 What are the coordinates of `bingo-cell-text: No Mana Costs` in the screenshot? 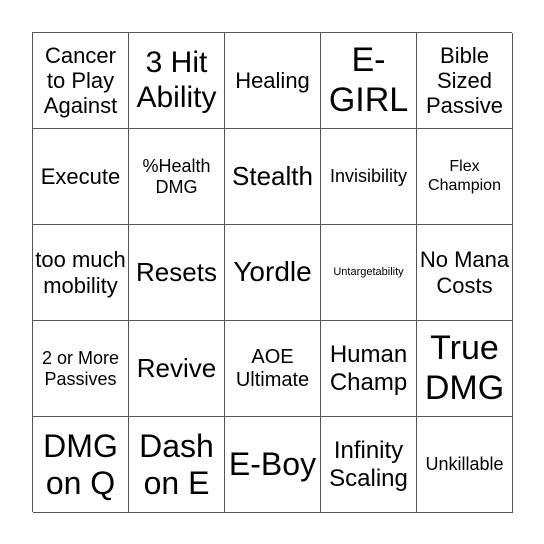 It's located at (464, 272).